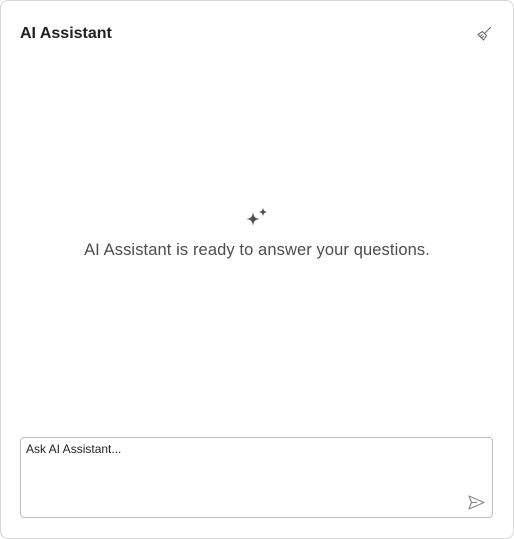 This screenshot has height=539, width=514. I want to click on broom-icon, so click(484, 33).